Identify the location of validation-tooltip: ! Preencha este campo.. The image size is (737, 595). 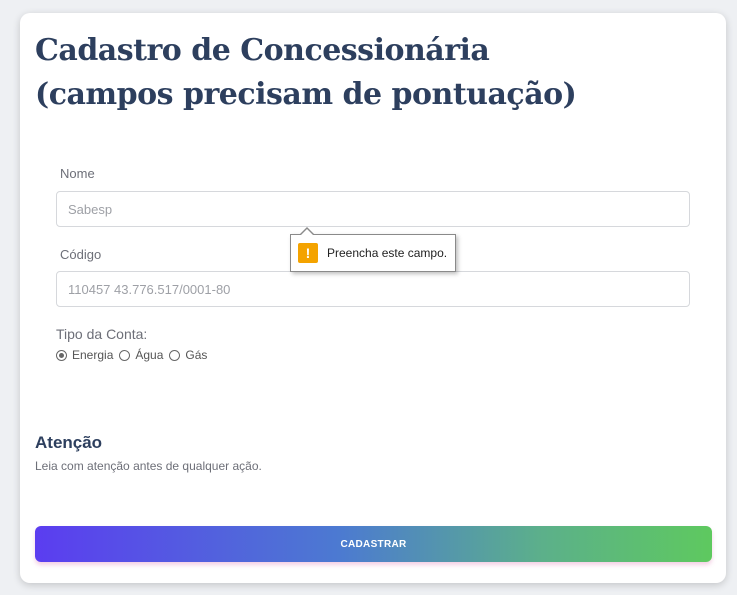
(373, 249).